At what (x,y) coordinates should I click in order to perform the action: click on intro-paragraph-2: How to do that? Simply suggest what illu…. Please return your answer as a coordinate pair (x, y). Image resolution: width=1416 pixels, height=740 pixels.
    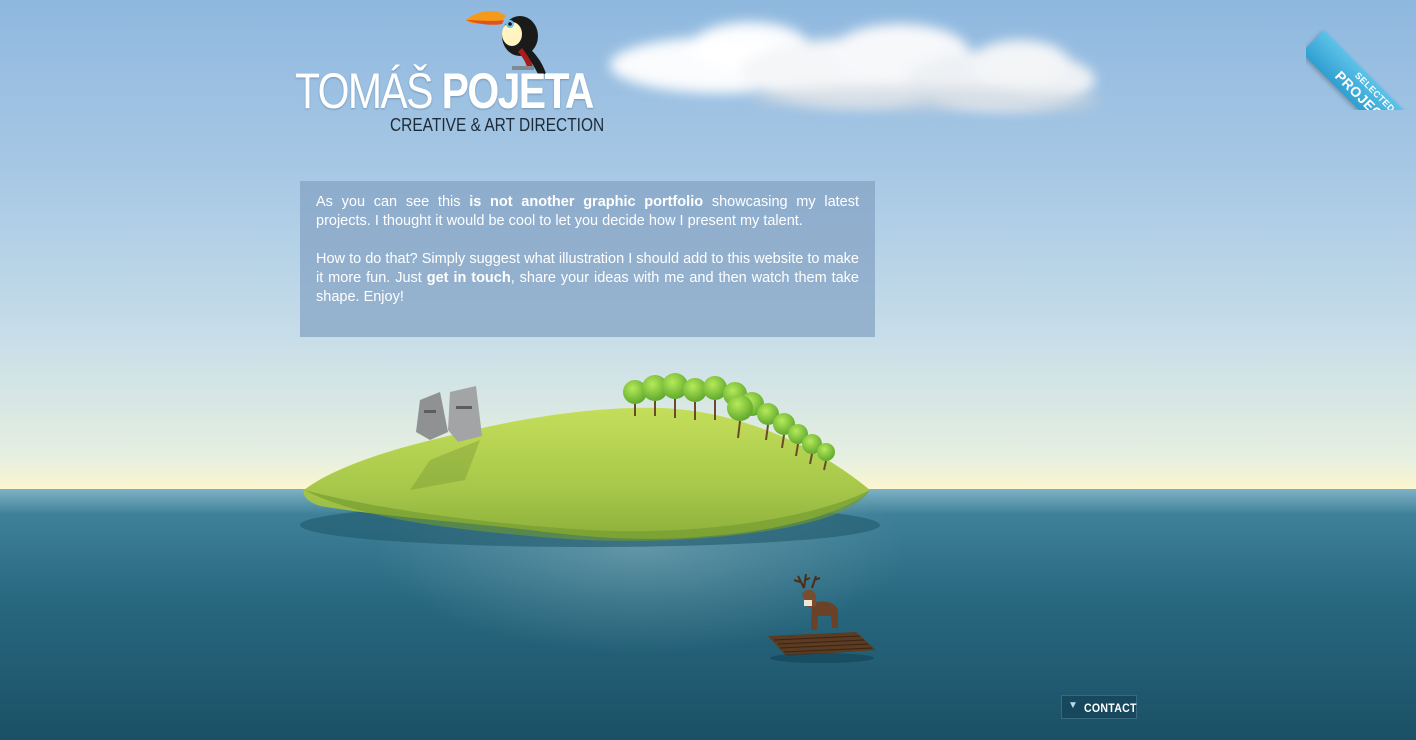
    Looking at the image, I should click on (587, 278).